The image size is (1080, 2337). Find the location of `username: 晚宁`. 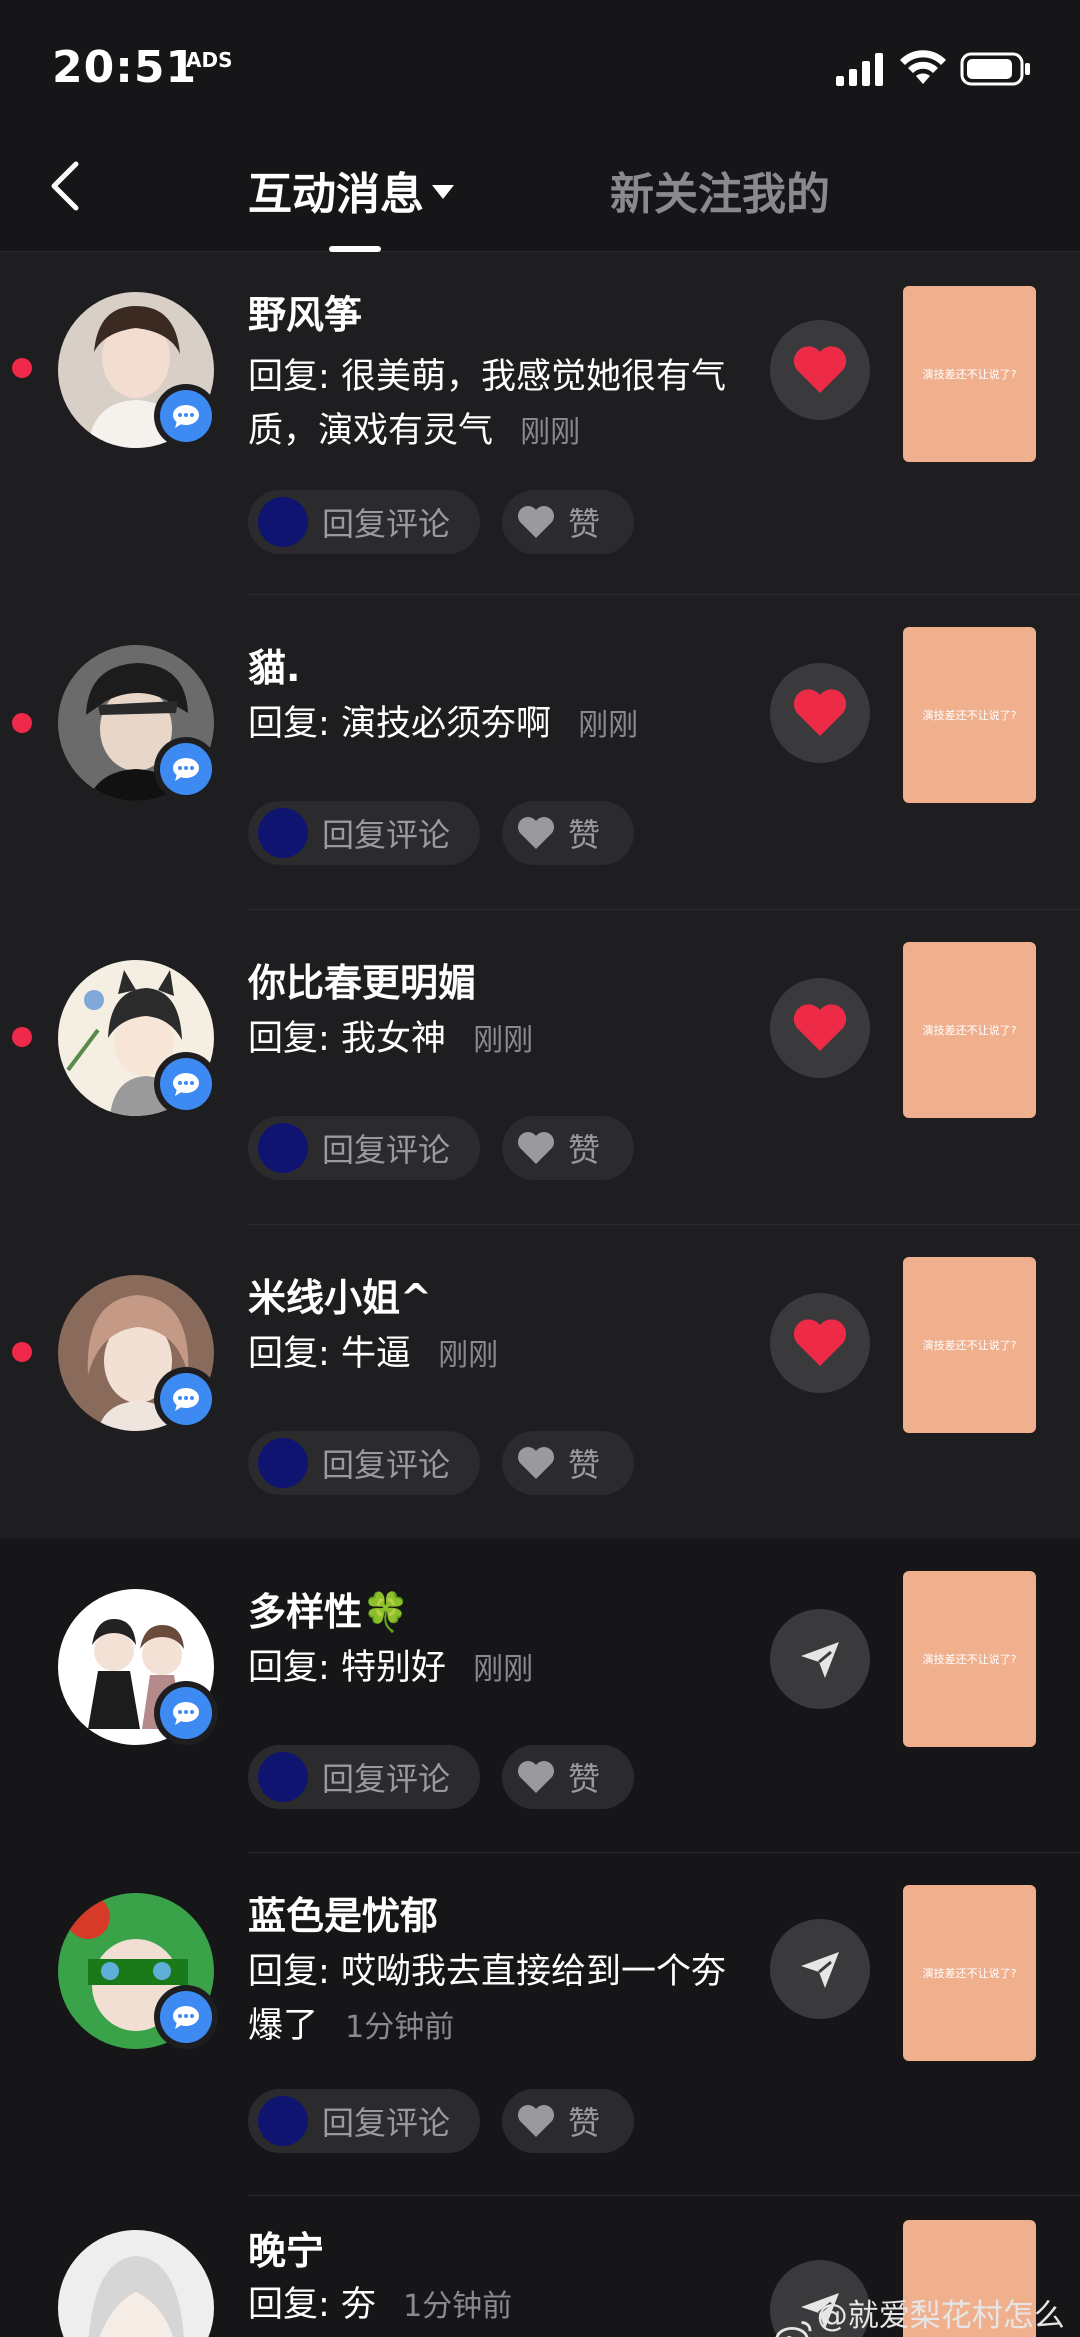

username: 晚宁 is located at coordinates (286, 2247).